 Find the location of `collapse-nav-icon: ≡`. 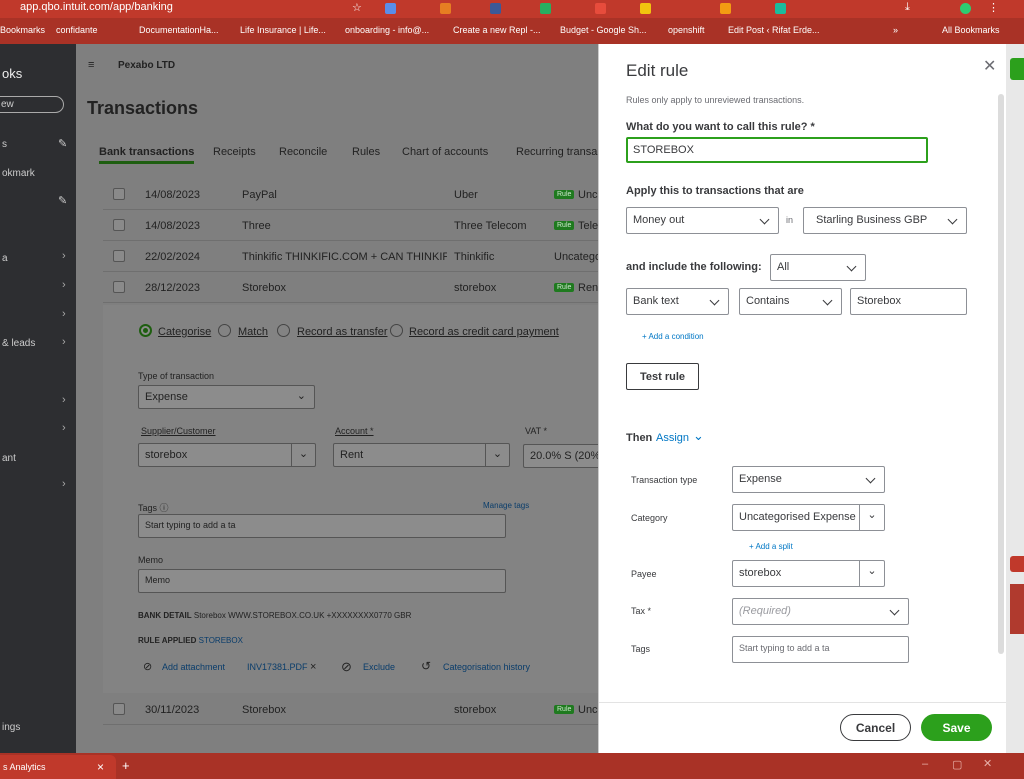

collapse-nav-icon: ≡ is located at coordinates (91, 65).